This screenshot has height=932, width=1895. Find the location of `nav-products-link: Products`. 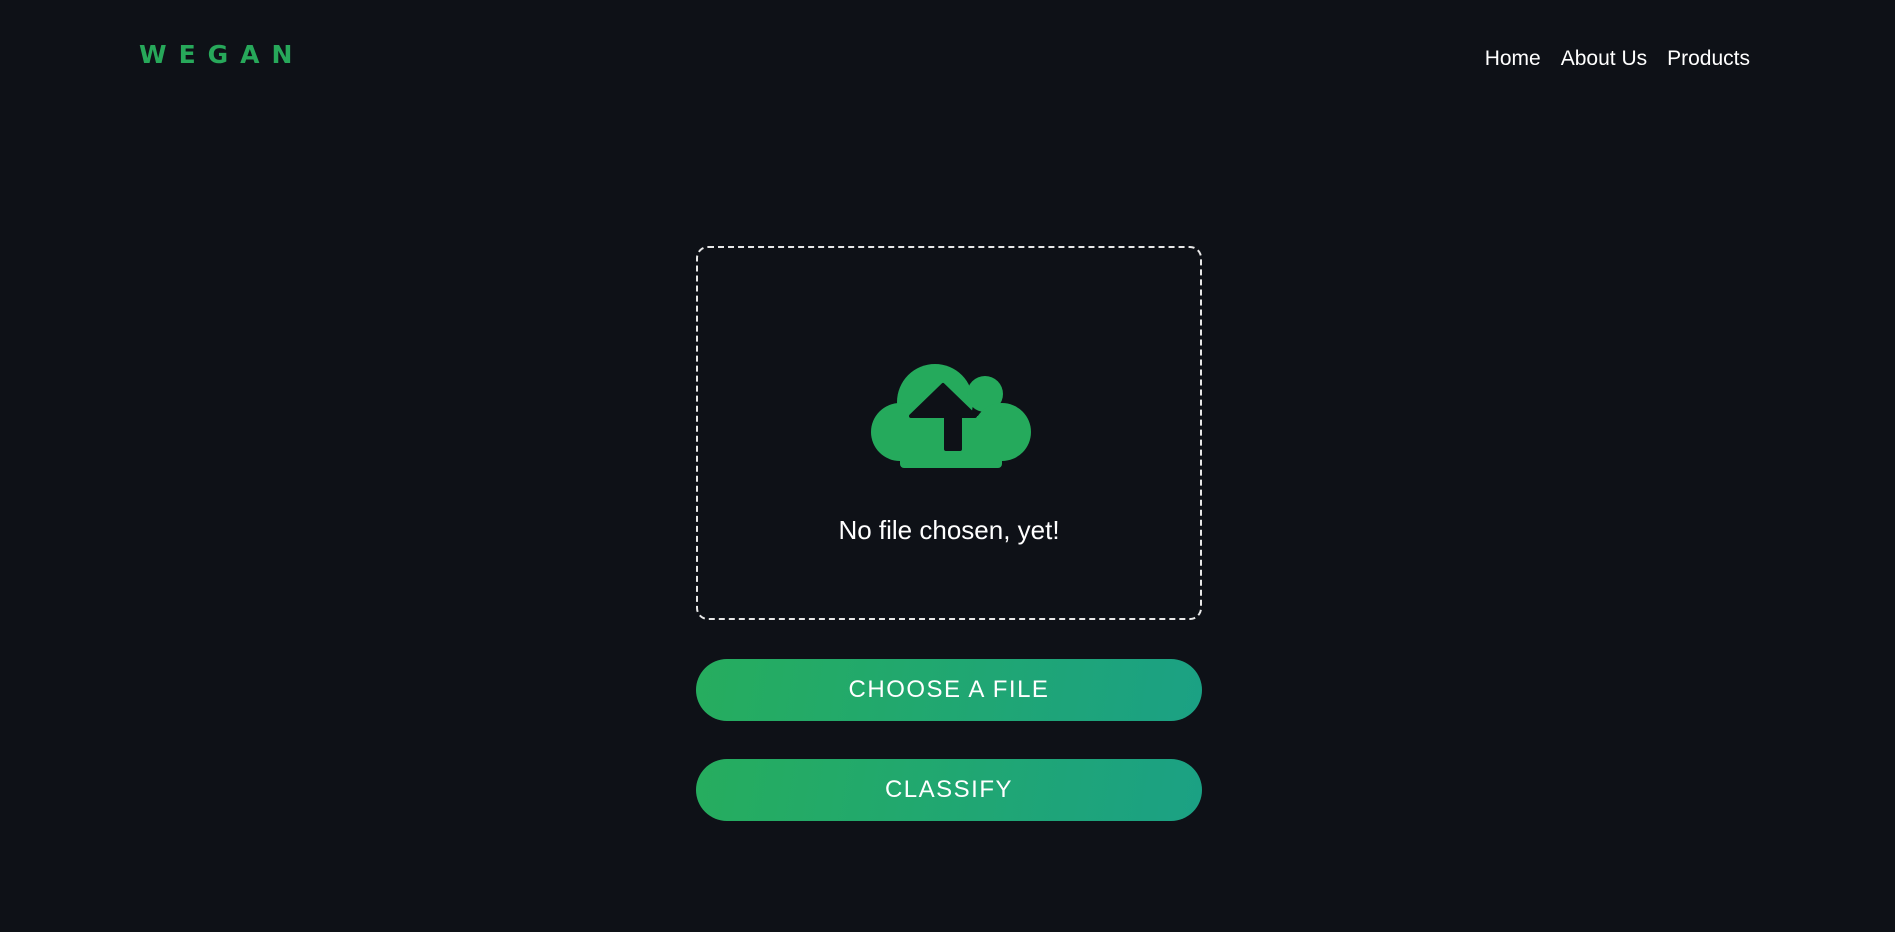

nav-products-link: Products is located at coordinates (1708, 59).